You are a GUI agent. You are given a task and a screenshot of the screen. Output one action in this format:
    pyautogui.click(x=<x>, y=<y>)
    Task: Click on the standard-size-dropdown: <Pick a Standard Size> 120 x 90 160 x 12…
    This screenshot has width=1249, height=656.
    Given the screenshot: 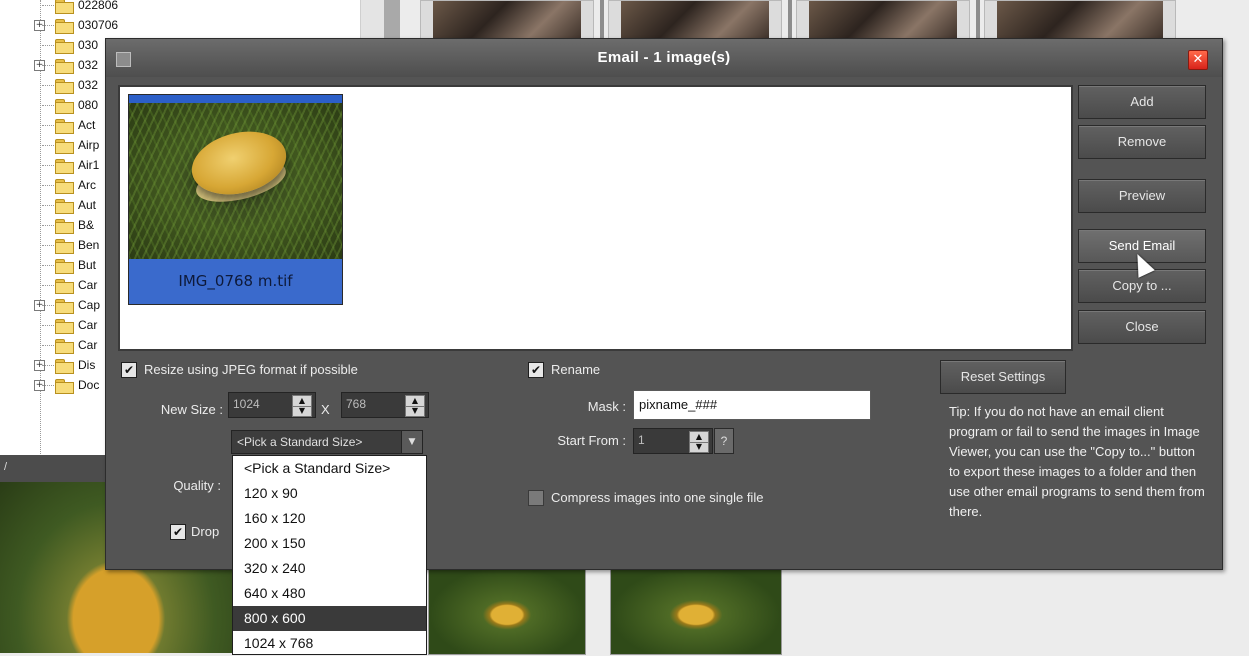 What is the action you would take?
    pyautogui.click(x=329, y=555)
    